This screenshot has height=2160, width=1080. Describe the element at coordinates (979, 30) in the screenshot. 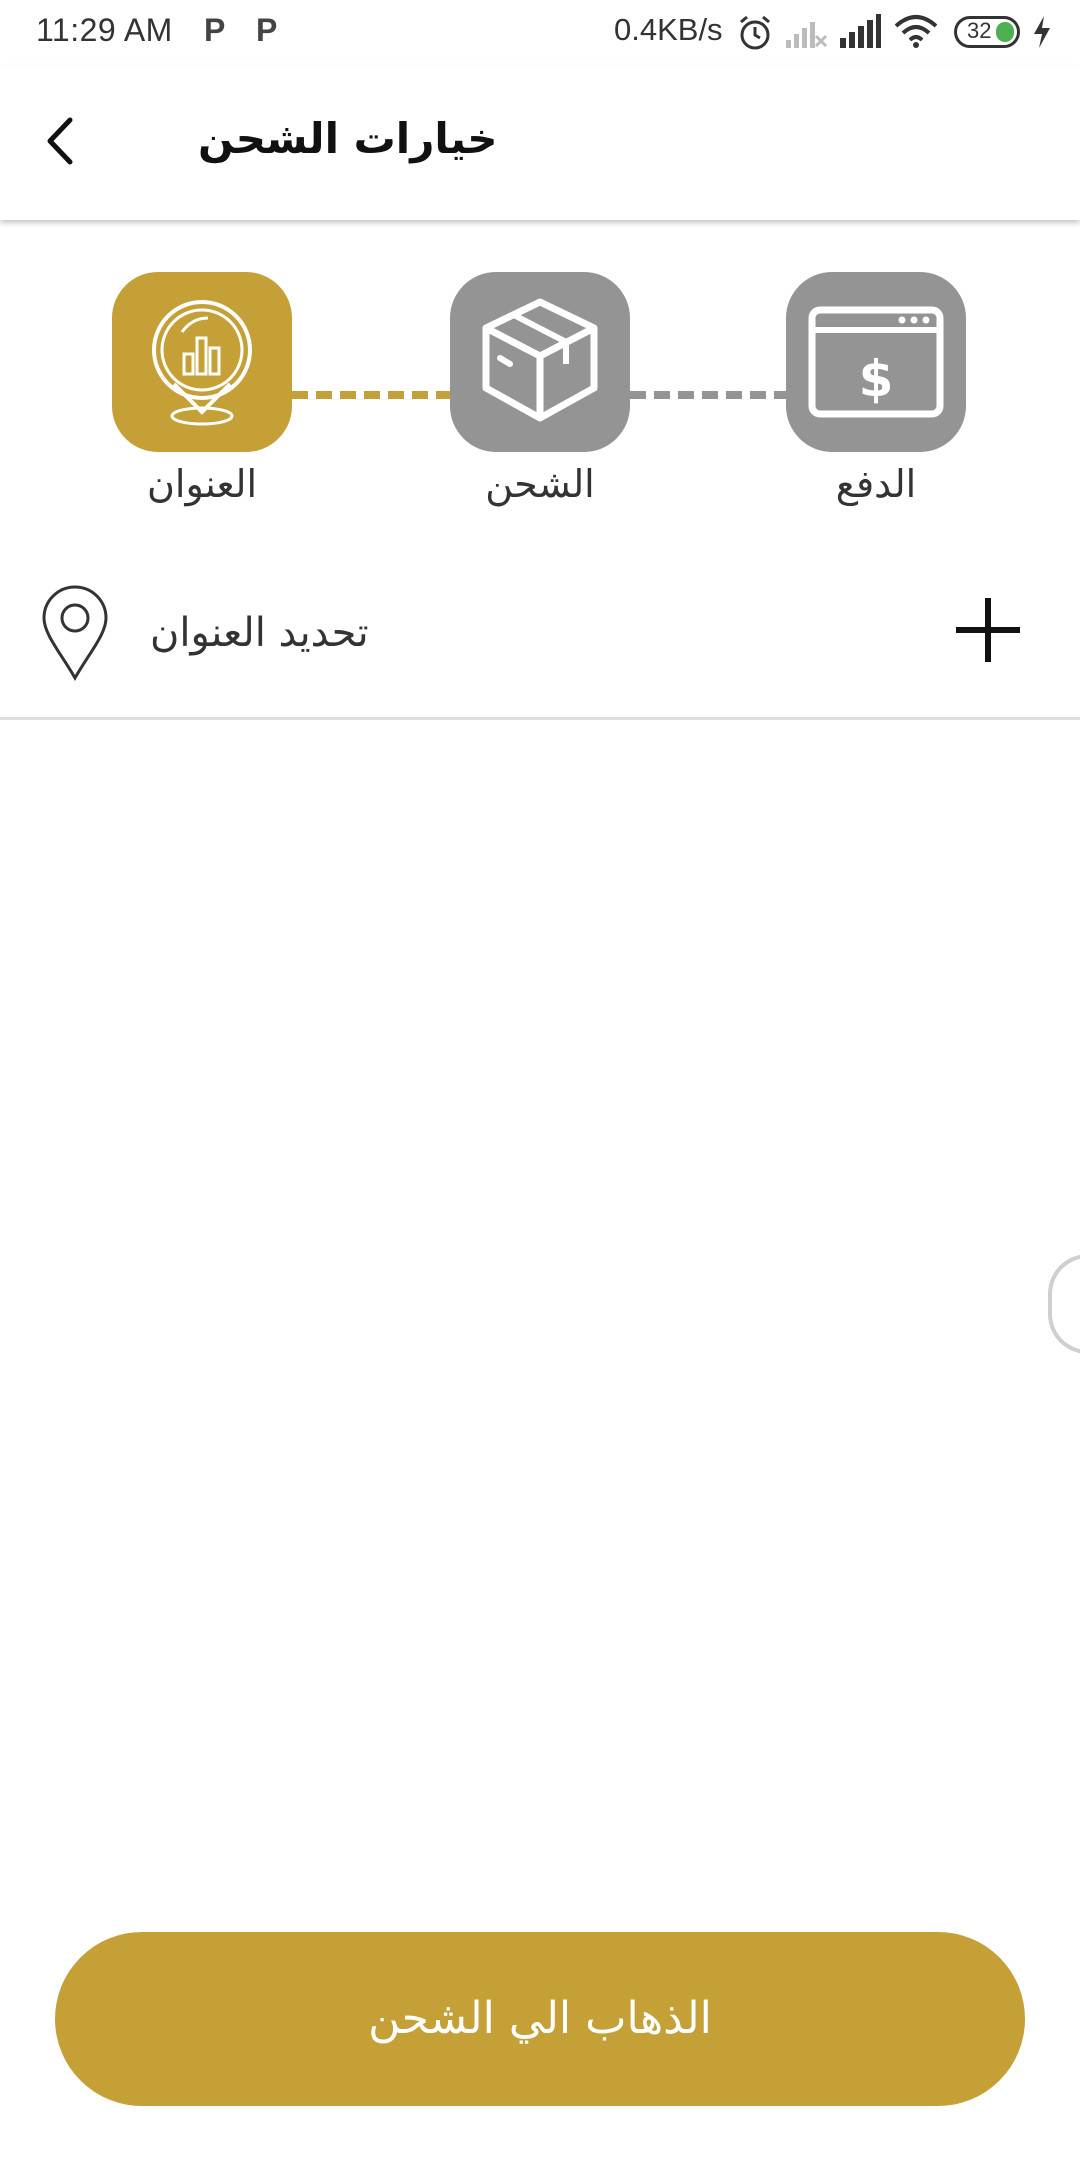

I see `battery-level: 32` at that location.